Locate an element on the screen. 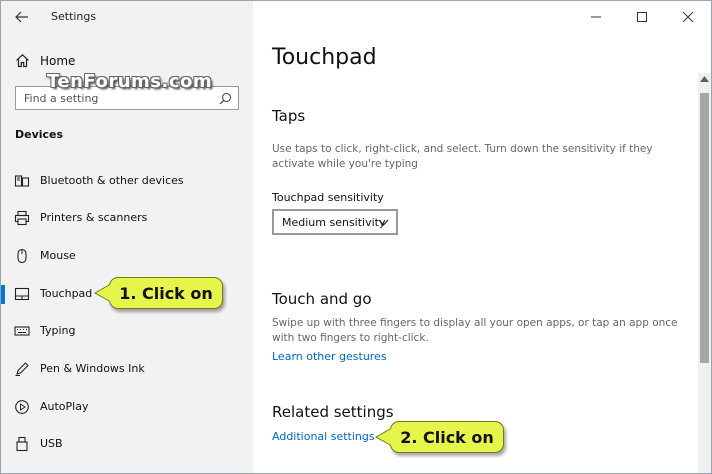 Image resolution: width=712 pixels, height=474 pixels. learn-gestures-link: Learn other gestures is located at coordinates (329, 356).